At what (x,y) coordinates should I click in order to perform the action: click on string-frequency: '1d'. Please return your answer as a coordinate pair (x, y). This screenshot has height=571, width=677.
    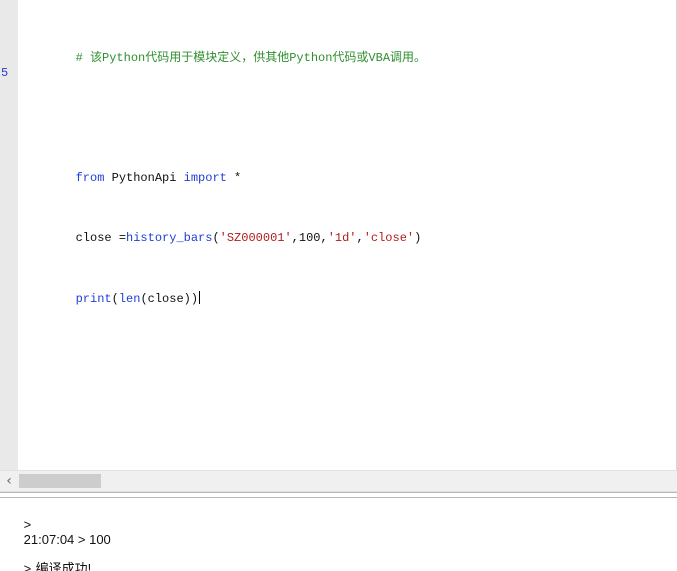
    Looking at the image, I should click on (342, 238).